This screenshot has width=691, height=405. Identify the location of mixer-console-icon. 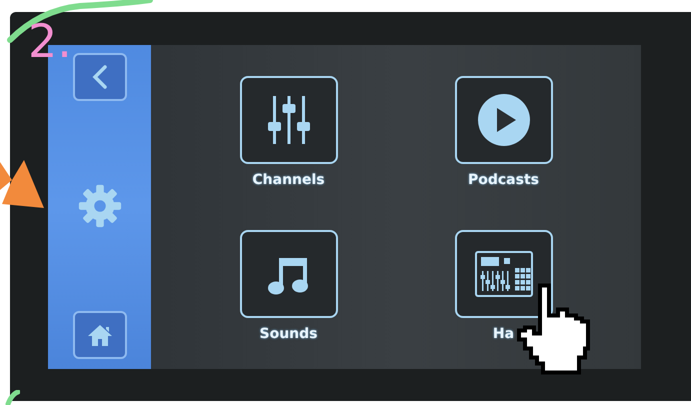
(503, 274).